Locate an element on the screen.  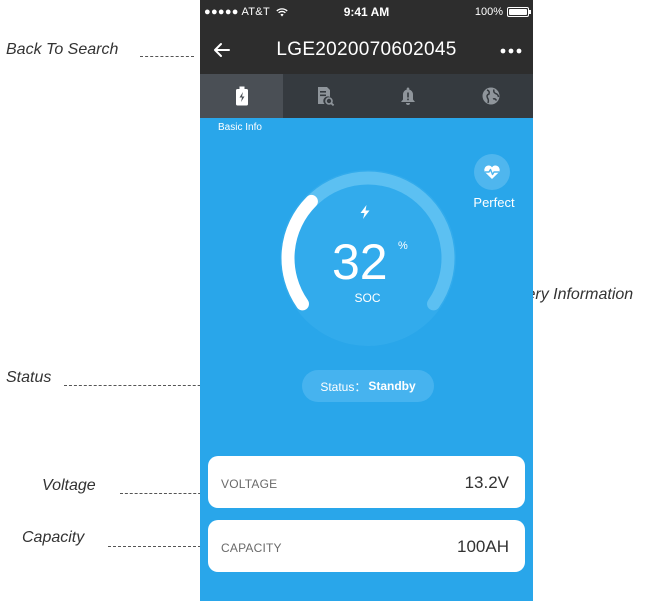
nav-bar: LGE2020070602045 is located at coordinates (366, 49).